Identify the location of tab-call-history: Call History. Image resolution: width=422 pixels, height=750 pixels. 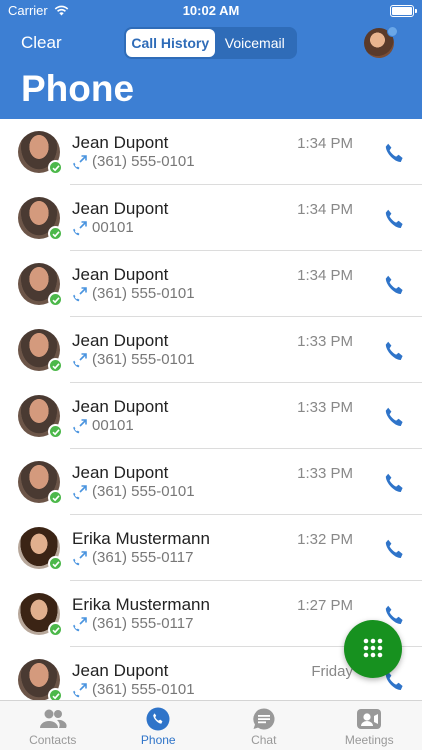
(170, 43).